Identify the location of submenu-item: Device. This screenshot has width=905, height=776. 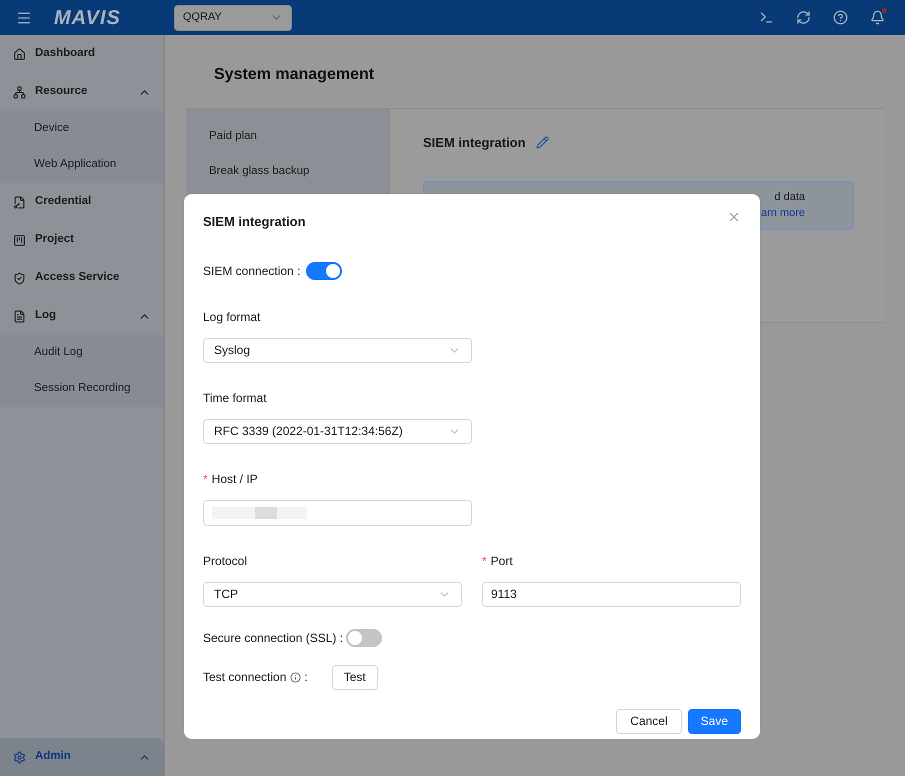
(82, 129).